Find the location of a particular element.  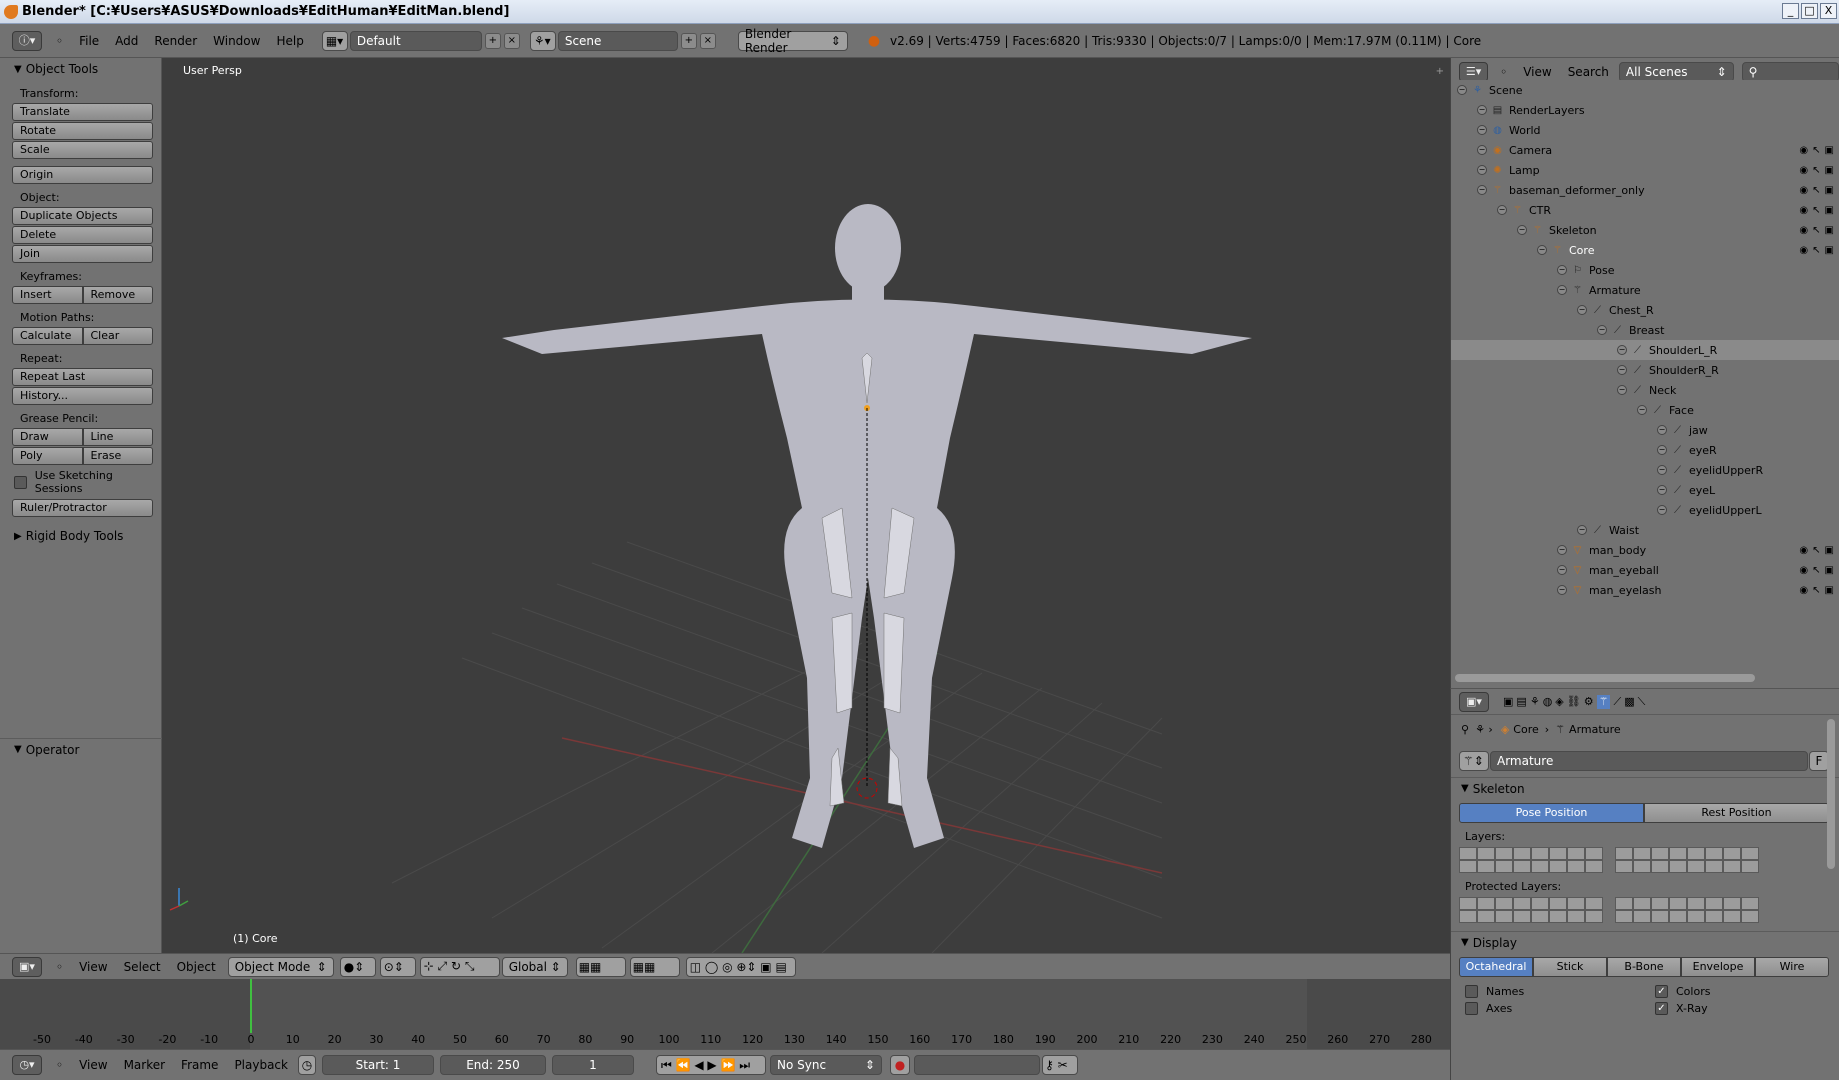

outliner-row: − ⟋ Face is located at coordinates (1645, 410).